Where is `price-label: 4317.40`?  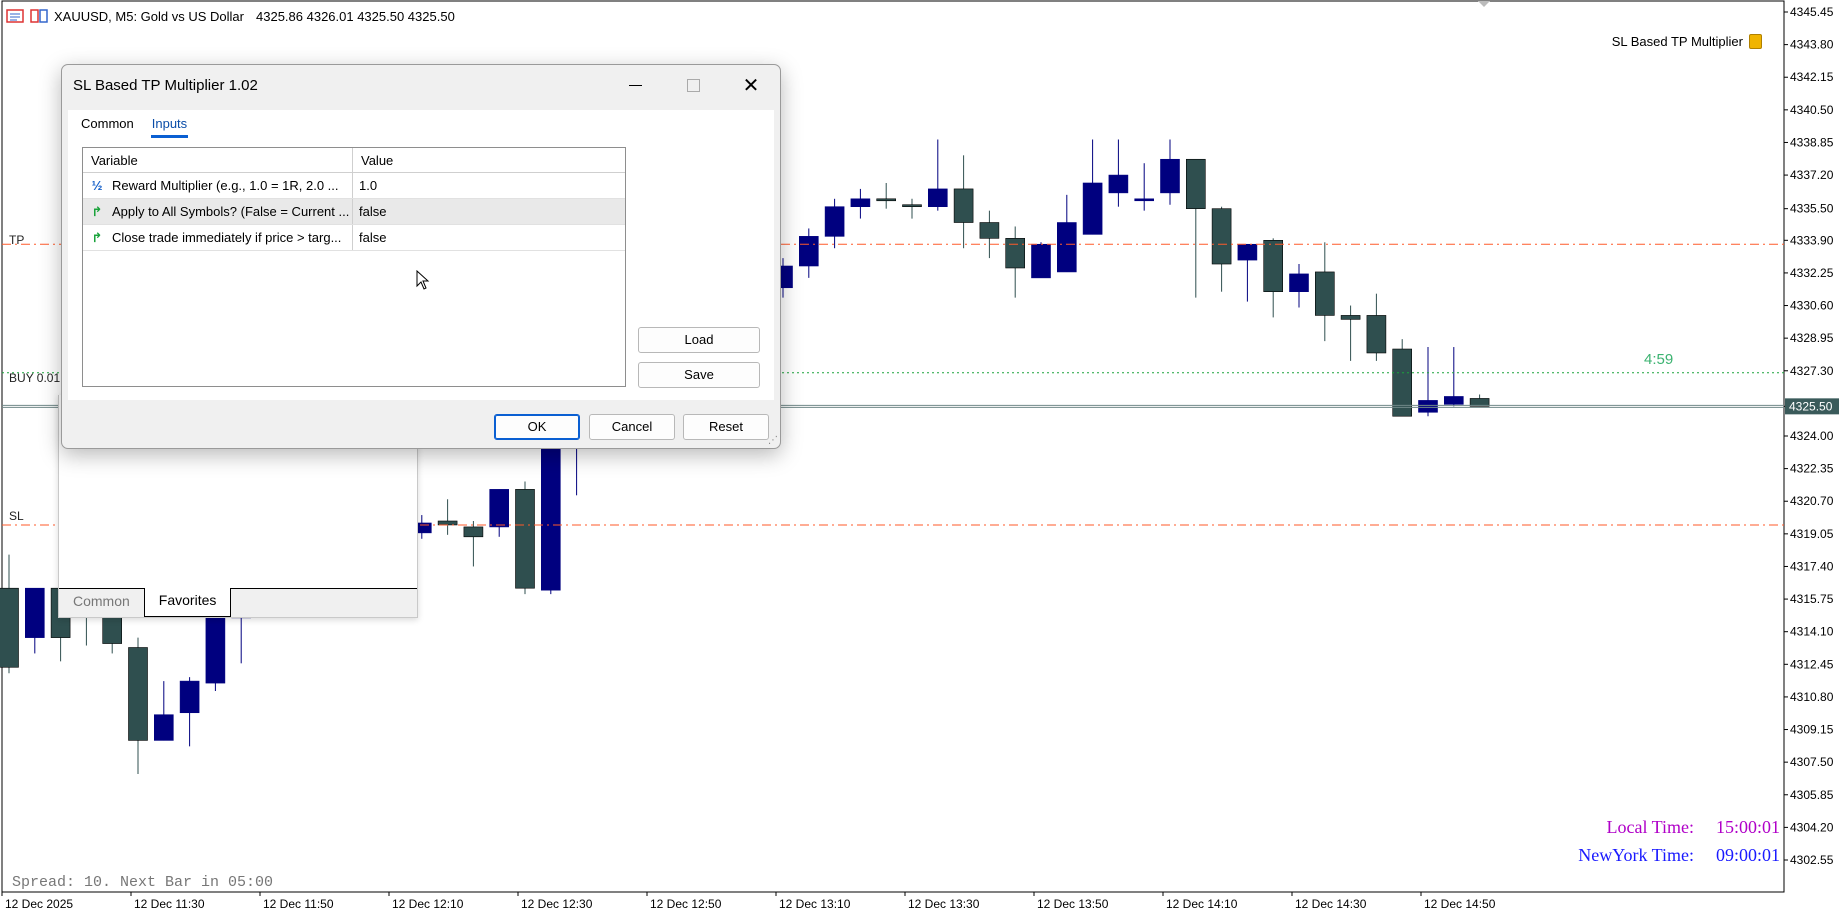 price-label: 4317.40 is located at coordinates (1812, 566).